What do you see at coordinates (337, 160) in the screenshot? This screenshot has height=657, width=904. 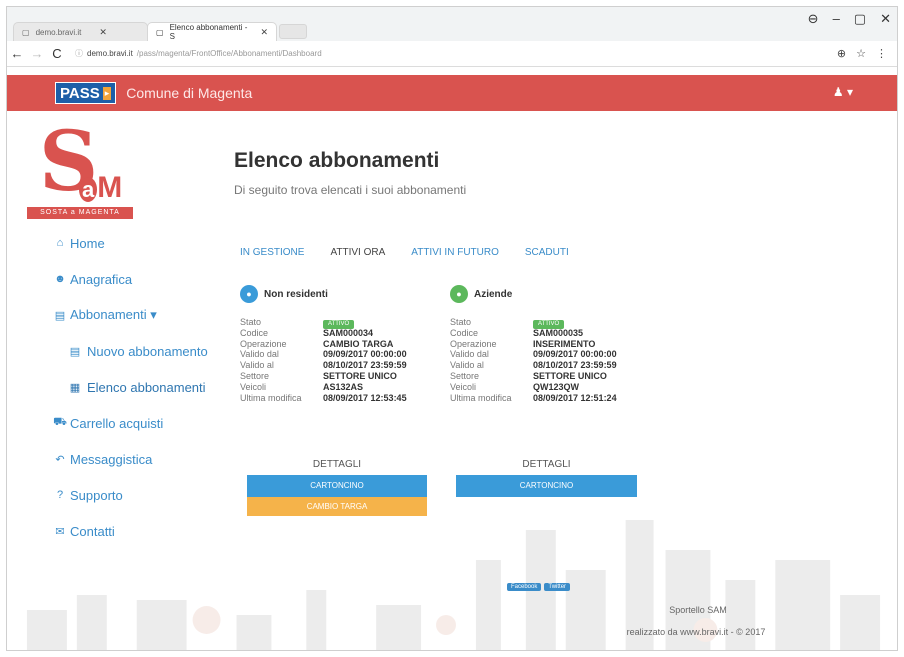 I see `page-title: Elenco abbonamenti` at bounding box center [337, 160].